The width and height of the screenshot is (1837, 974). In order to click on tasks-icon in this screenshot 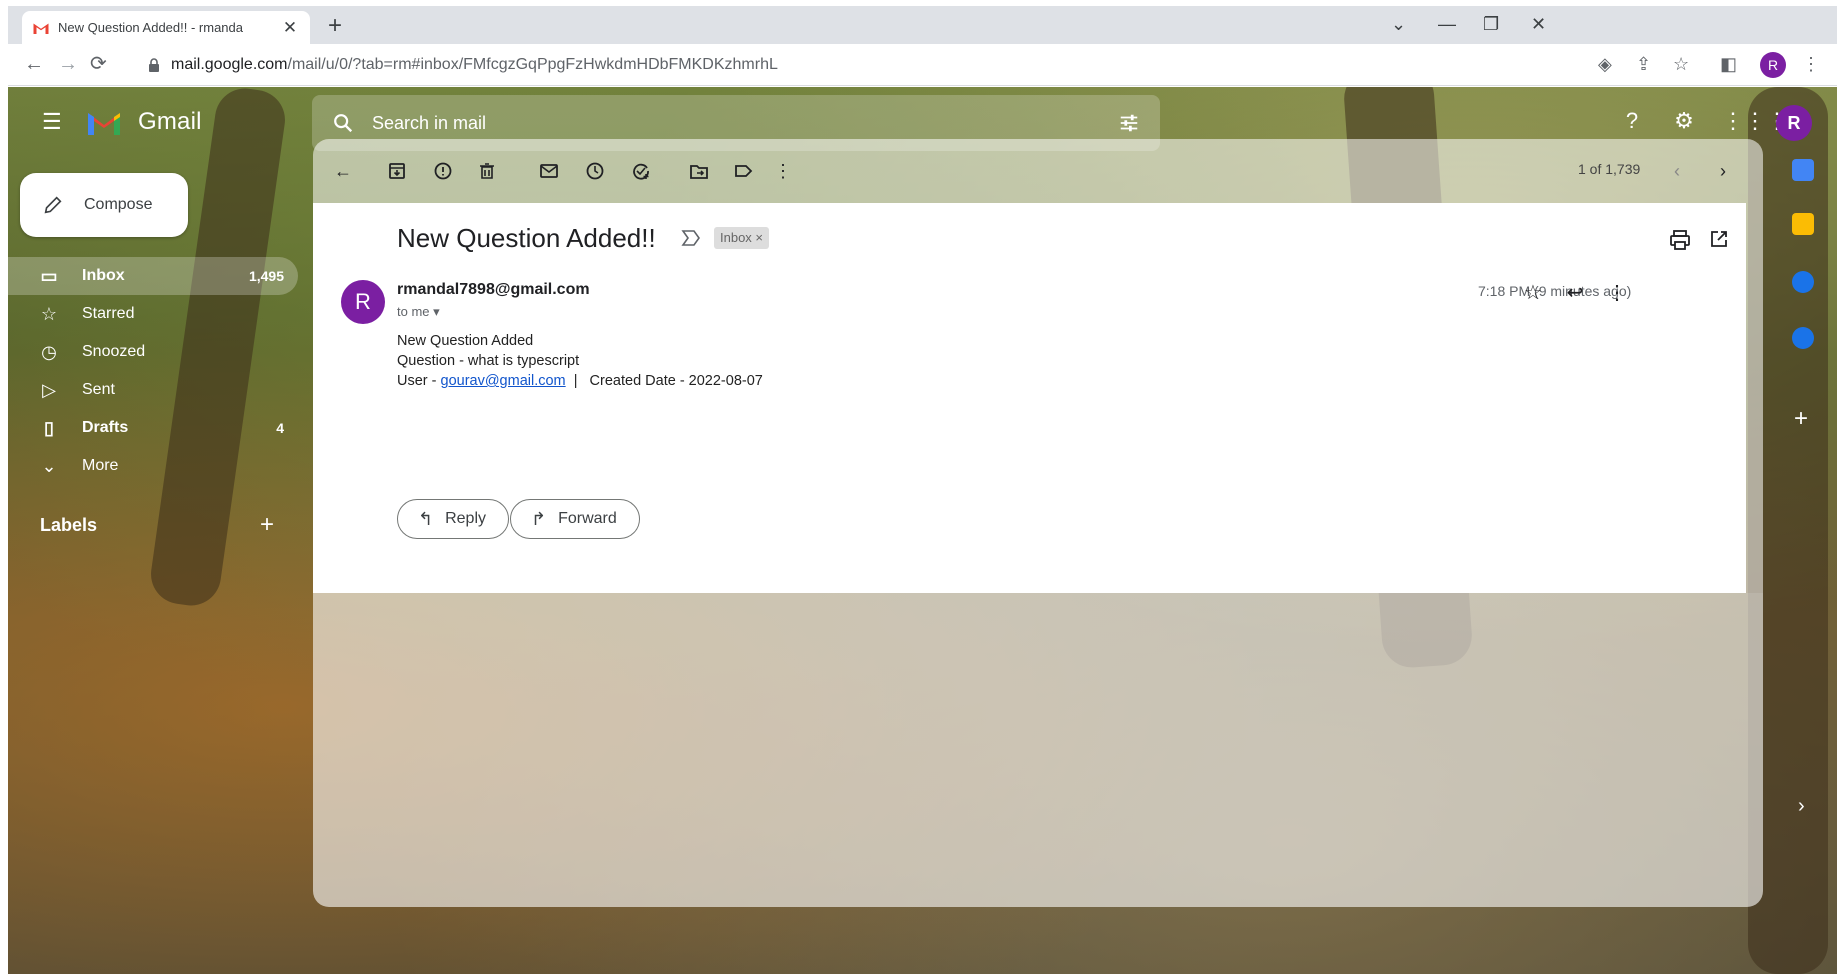, I will do `click(1803, 282)`.